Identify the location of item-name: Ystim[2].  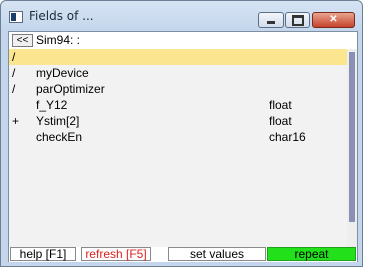
(58, 121).